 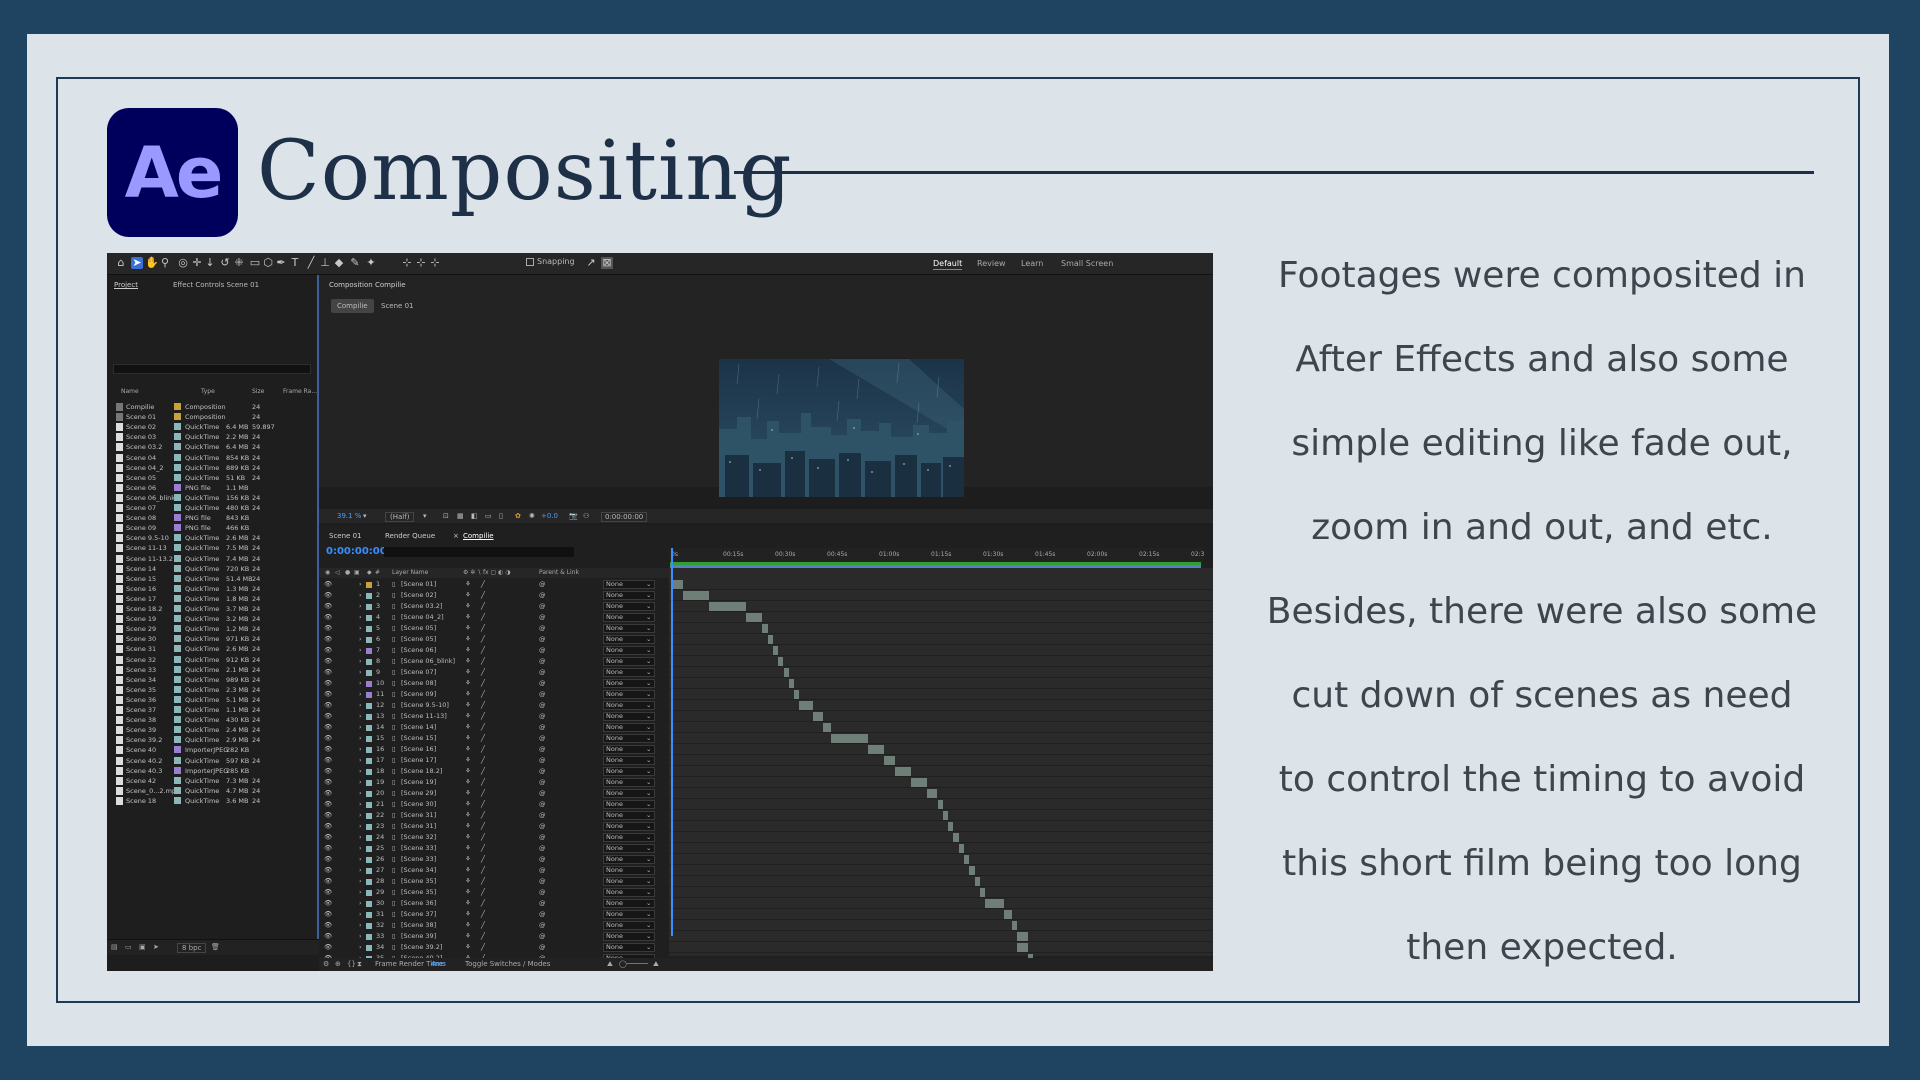 What do you see at coordinates (494, 661) in the screenshot?
I see `timeline-layer-row: 👁 › 8 ▯ [Scene 06_blink] ⚘ ╱ @ None ⌄` at bounding box center [494, 661].